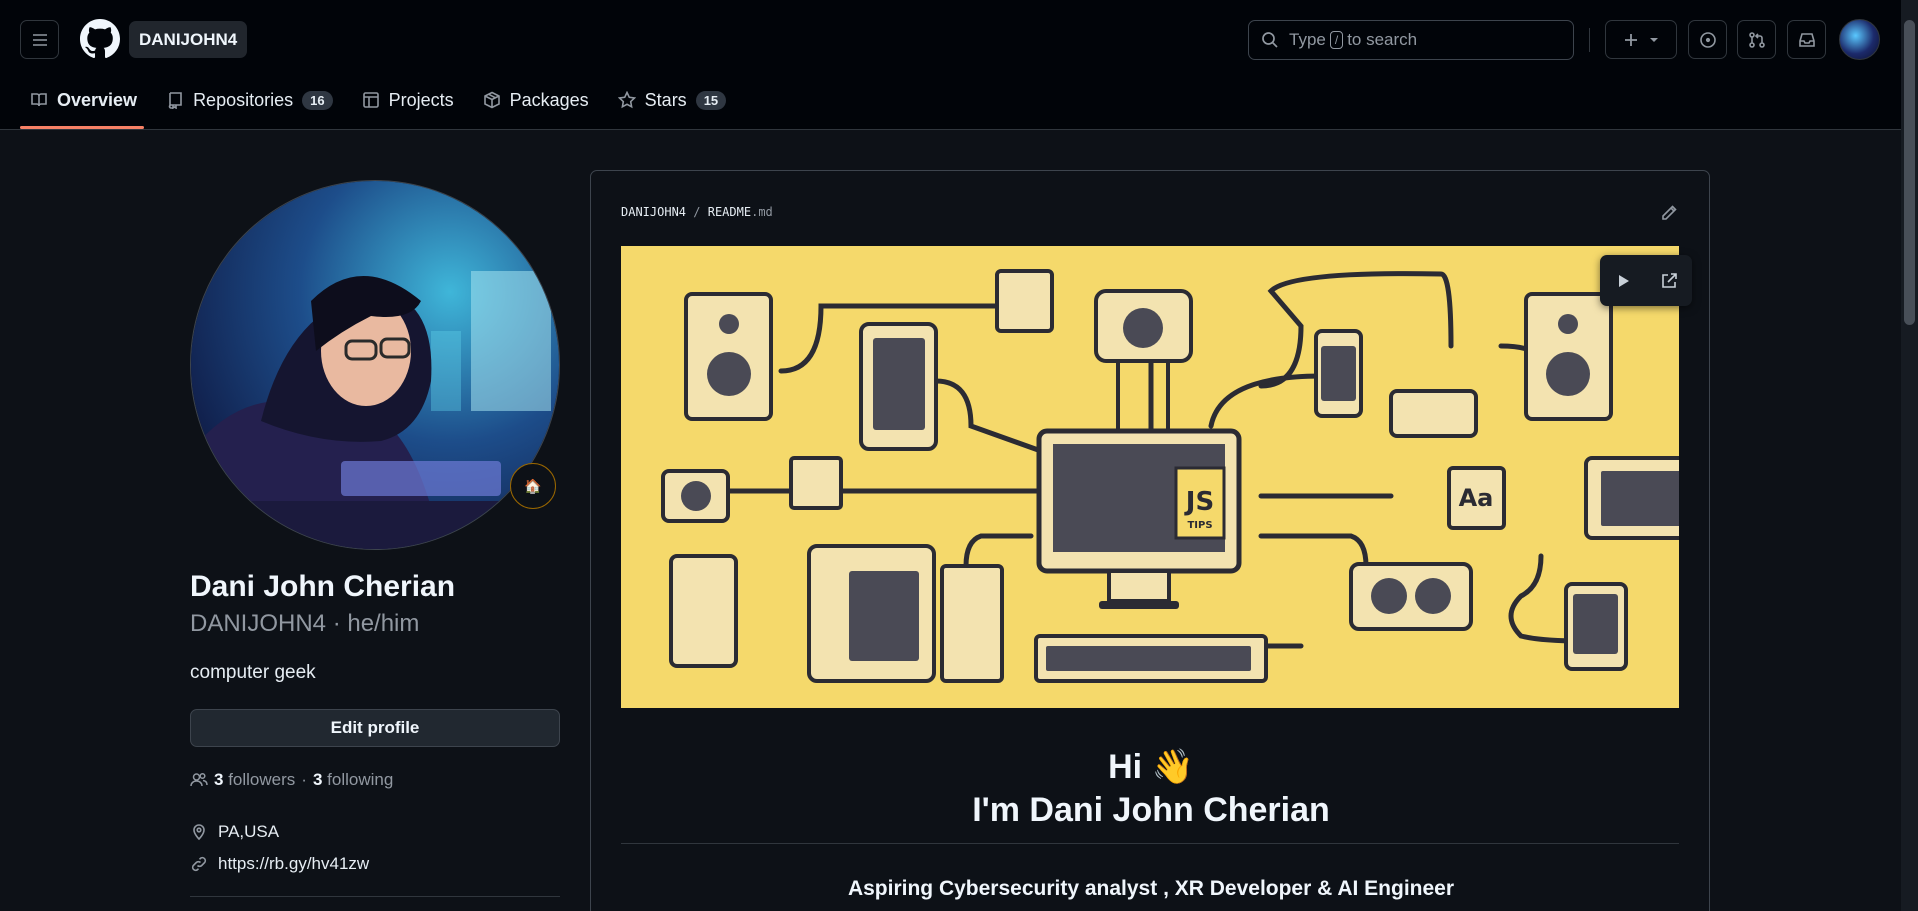  I want to click on play-icon, so click(1623, 281).